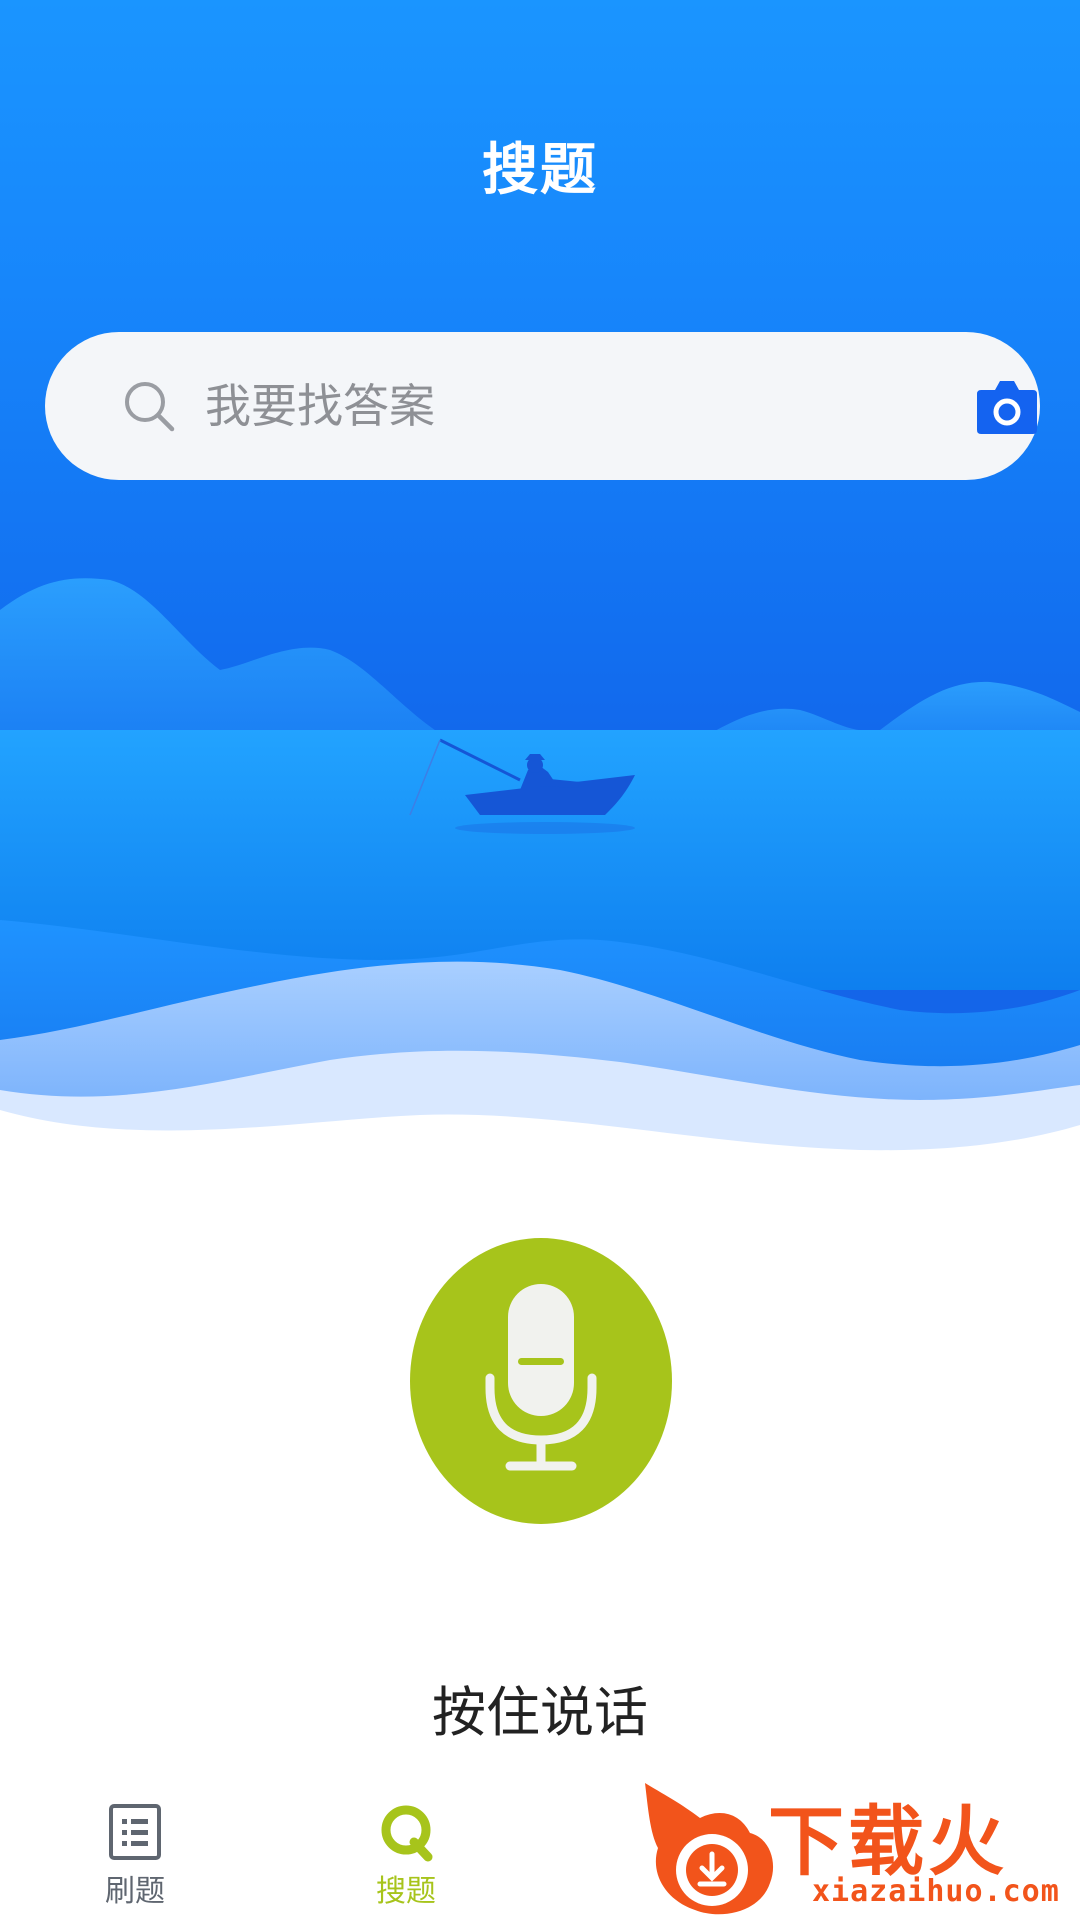 This screenshot has width=1080, height=1920. What do you see at coordinates (936, 1891) in the screenshot?
I see `watermark-url: xiazaihuo.com` at bounding box center [936, 1891].